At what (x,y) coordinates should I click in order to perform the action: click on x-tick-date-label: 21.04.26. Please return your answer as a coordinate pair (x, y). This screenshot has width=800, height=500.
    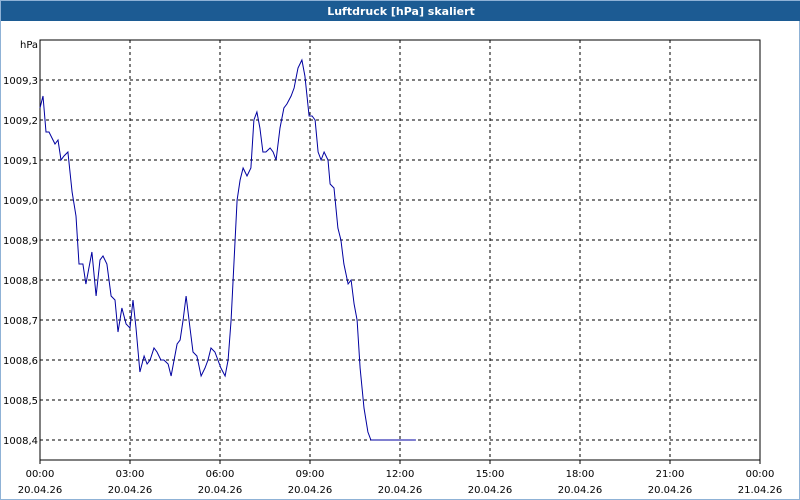
    Looking at the image, I should click on (760, 490).